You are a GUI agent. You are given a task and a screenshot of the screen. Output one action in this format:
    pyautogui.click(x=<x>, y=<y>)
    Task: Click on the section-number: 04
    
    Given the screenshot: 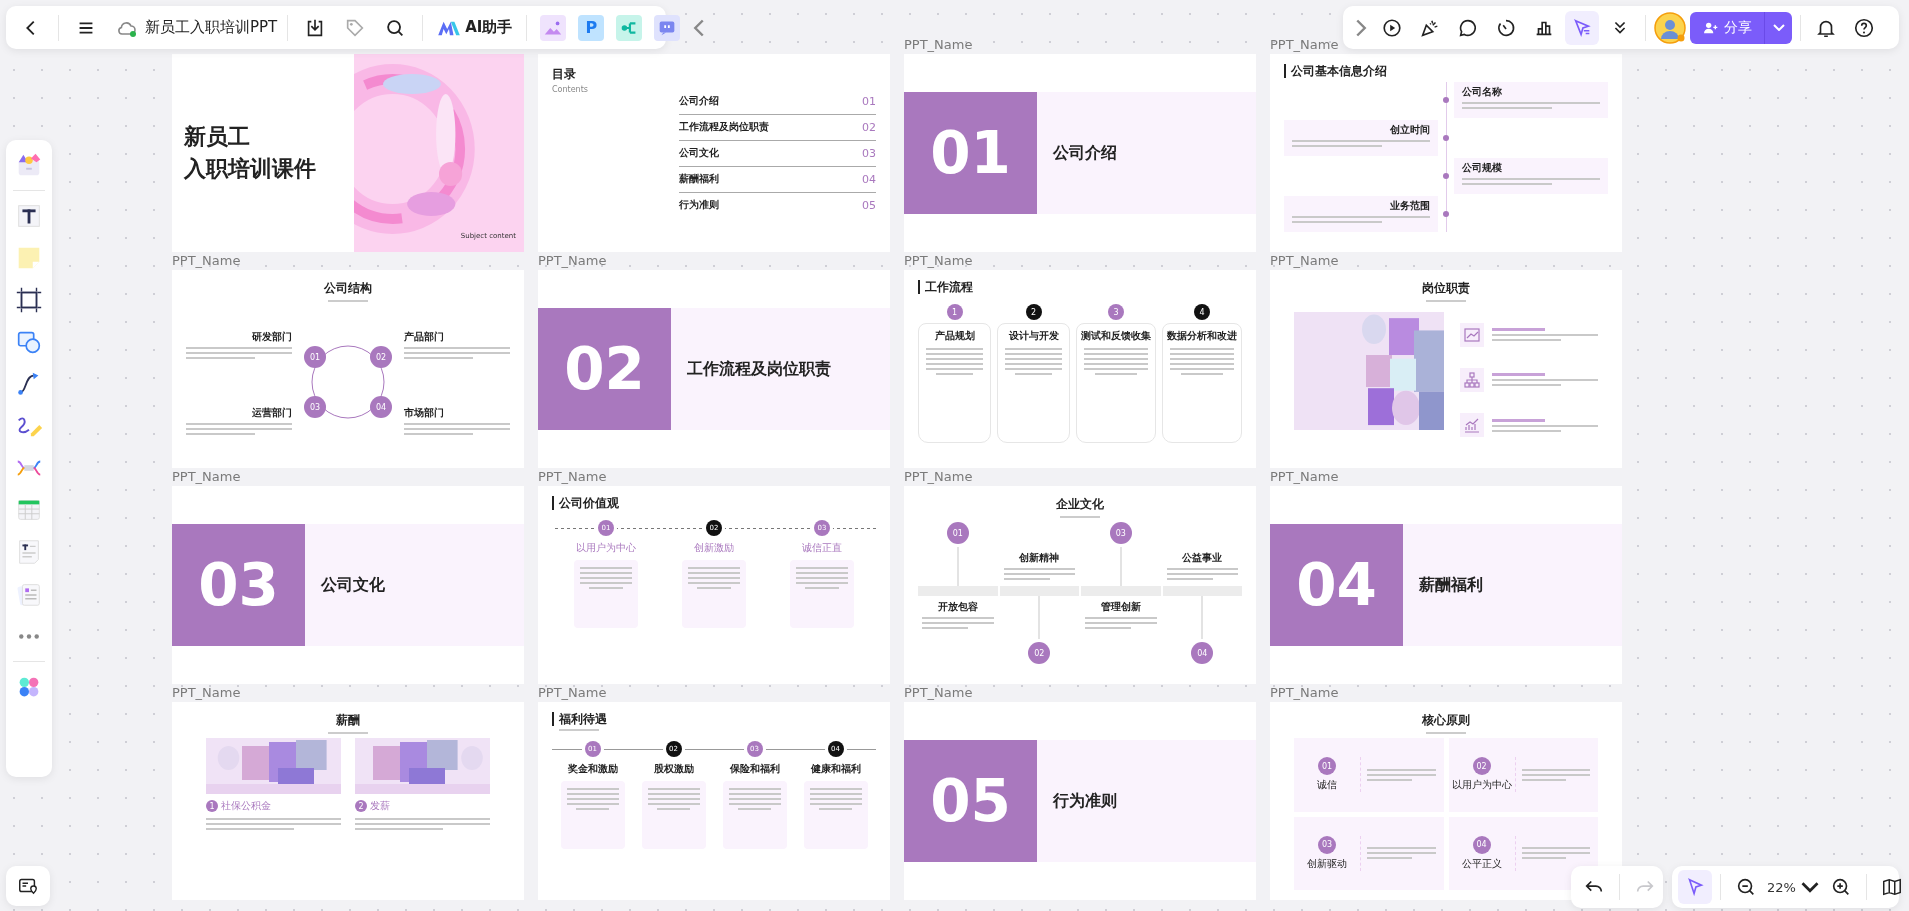 What is the action you would take?
    pyautogui.click(x=1336, y=585)
    